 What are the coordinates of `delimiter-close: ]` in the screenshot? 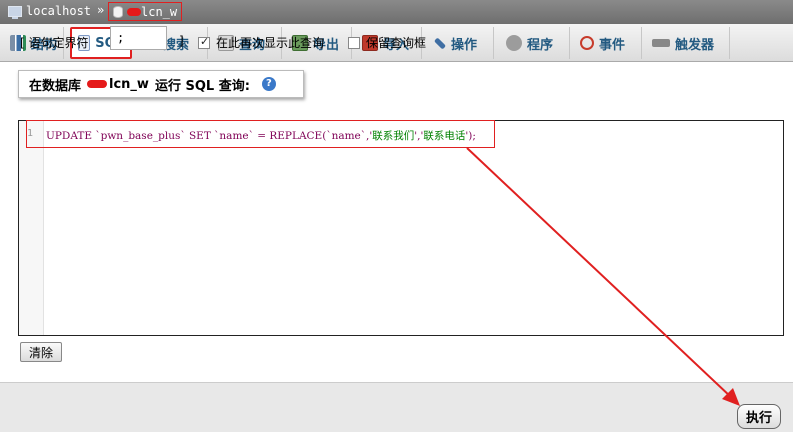 It's located at (181, 41).